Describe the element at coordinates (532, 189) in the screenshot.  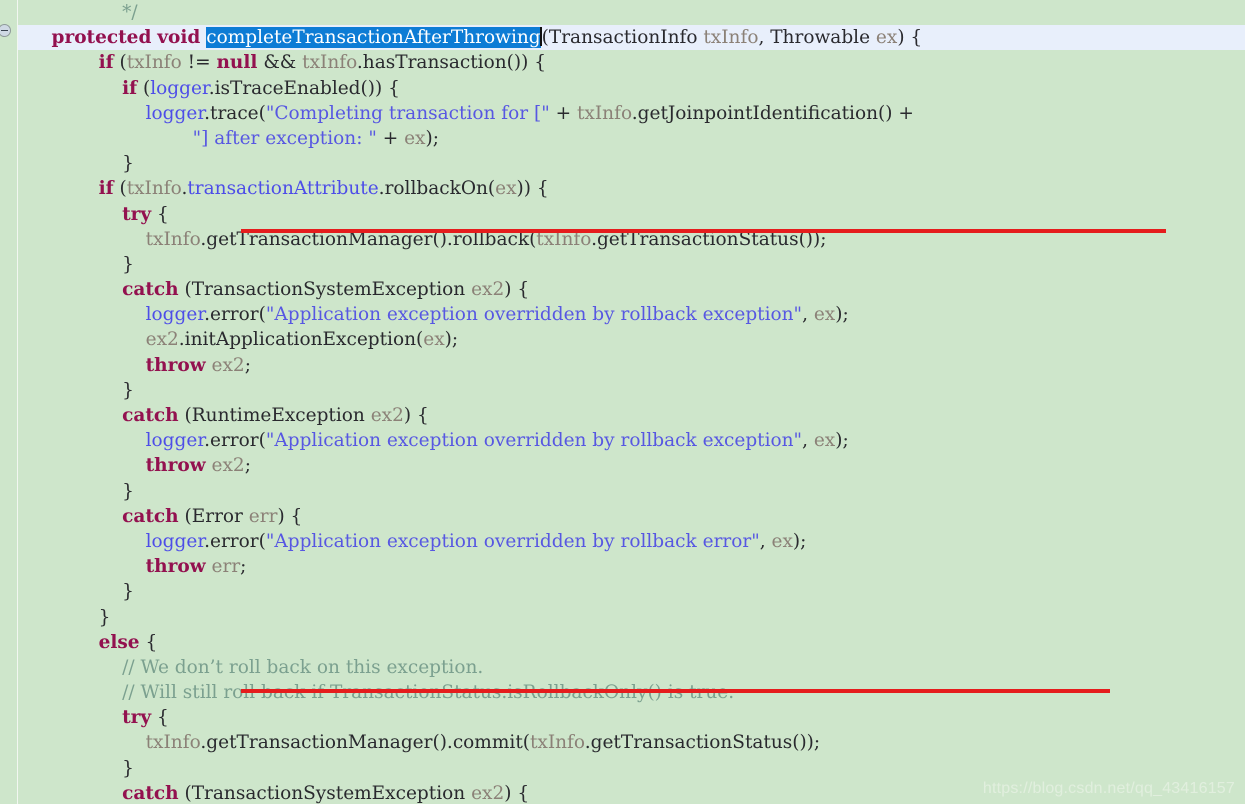
I see `code-token-punc: )) {` at that location.